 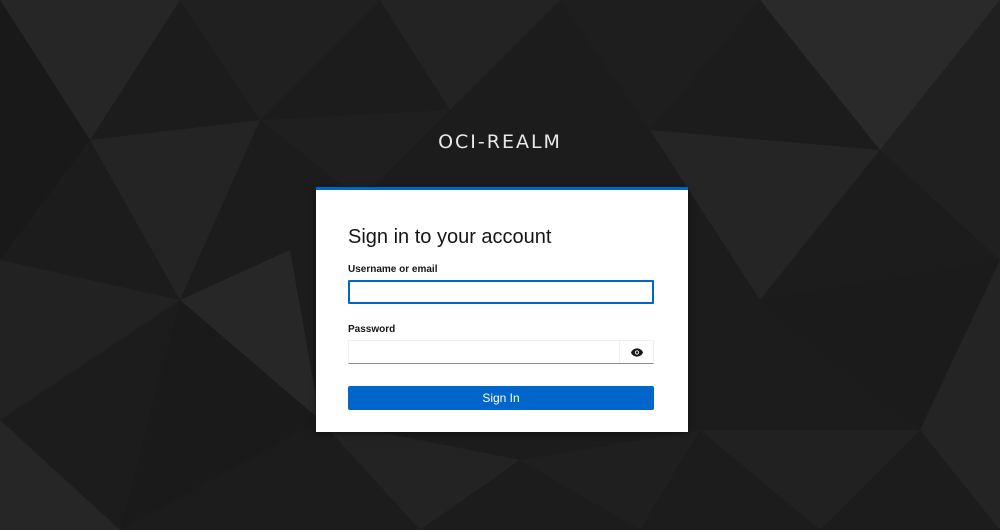 I want to click on realm-title: OCI-REALM, so click(x=500, y=142).